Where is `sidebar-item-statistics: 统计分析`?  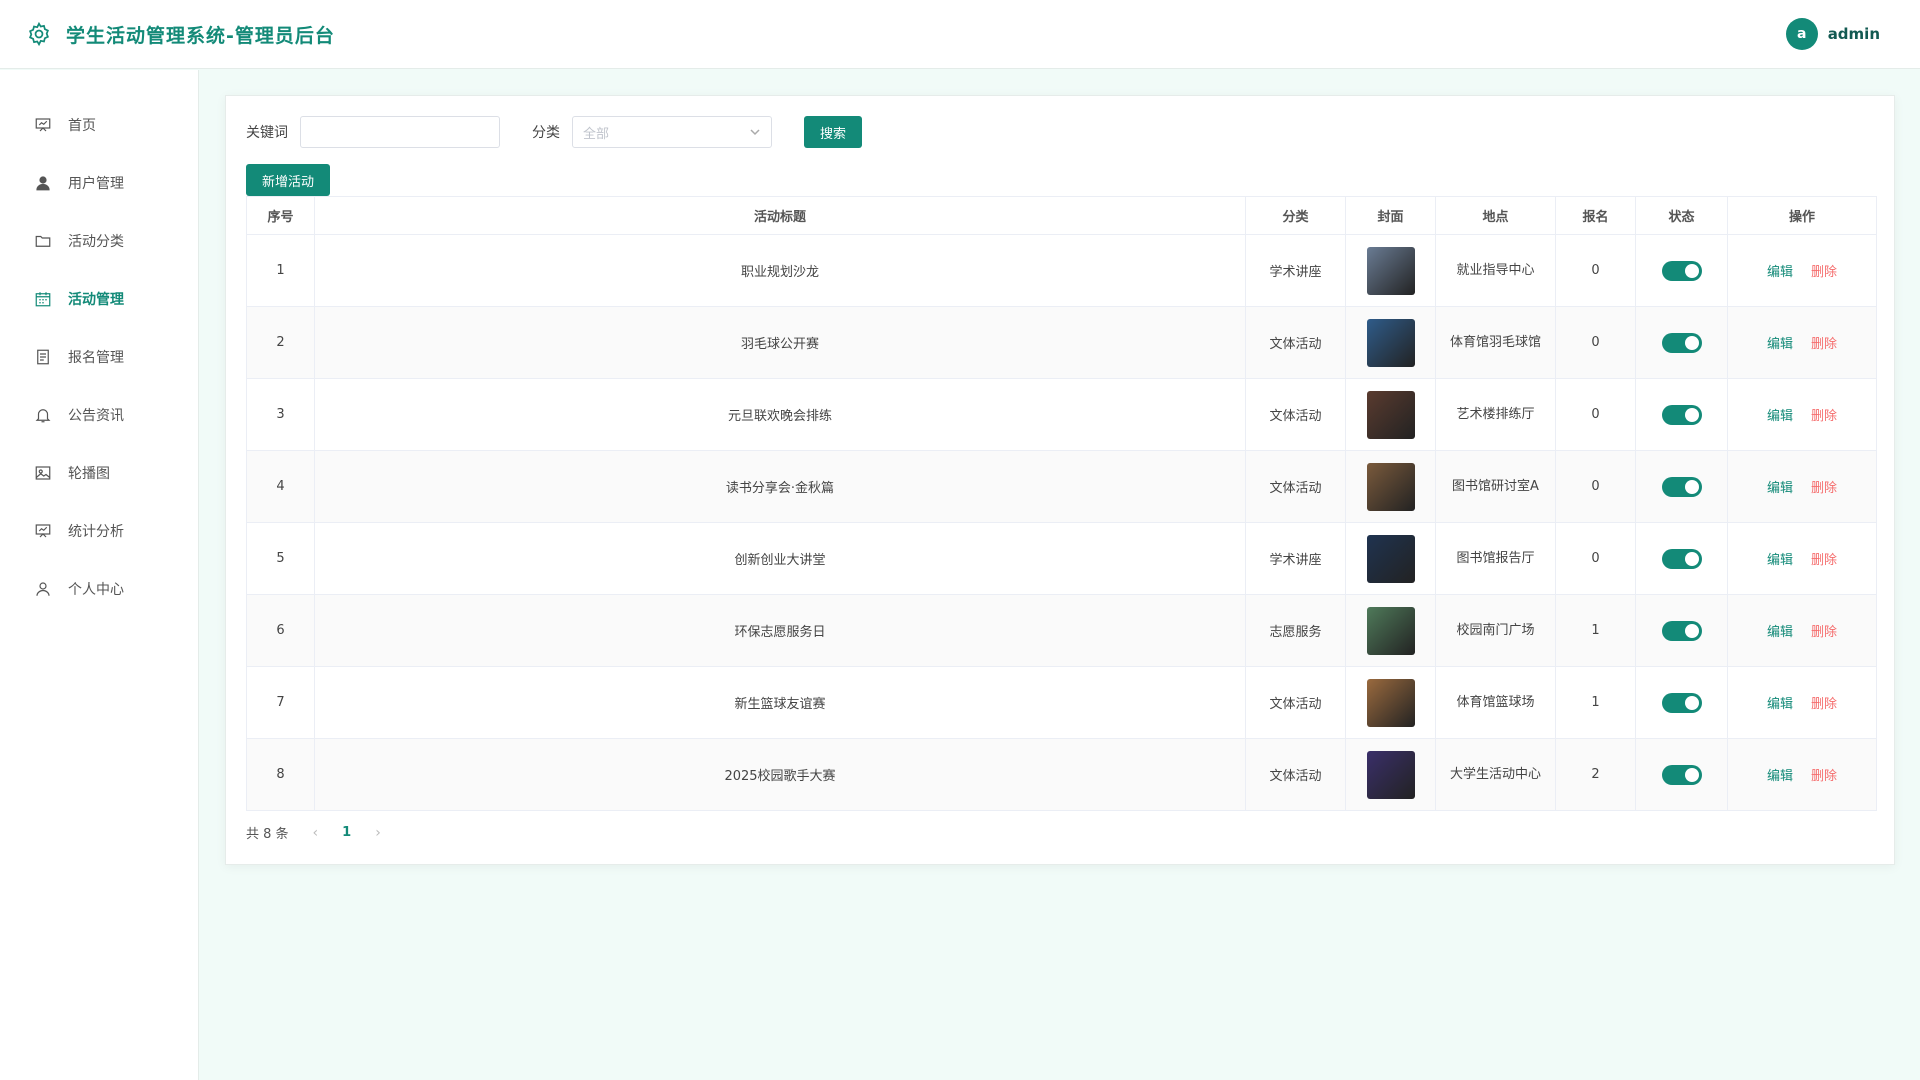 sidebar-item-statistics: 统计分析 is located at coordinates (99, 531).